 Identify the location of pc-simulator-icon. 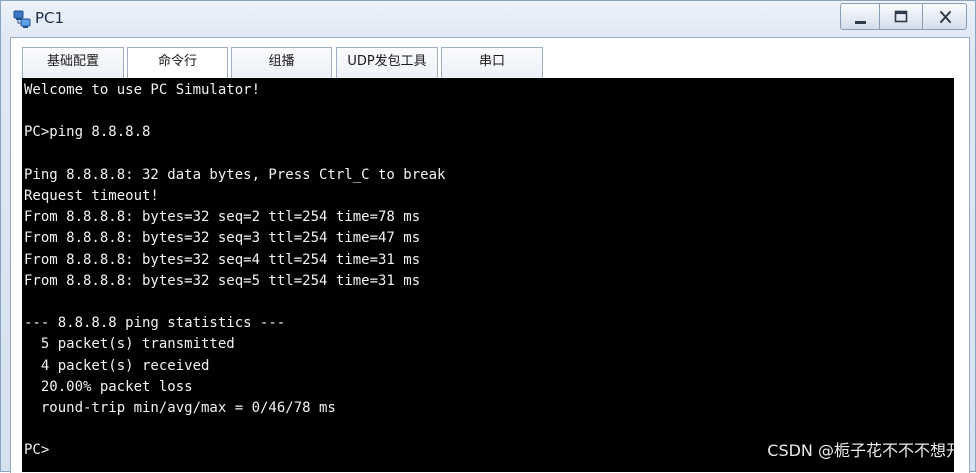
(22, 19).